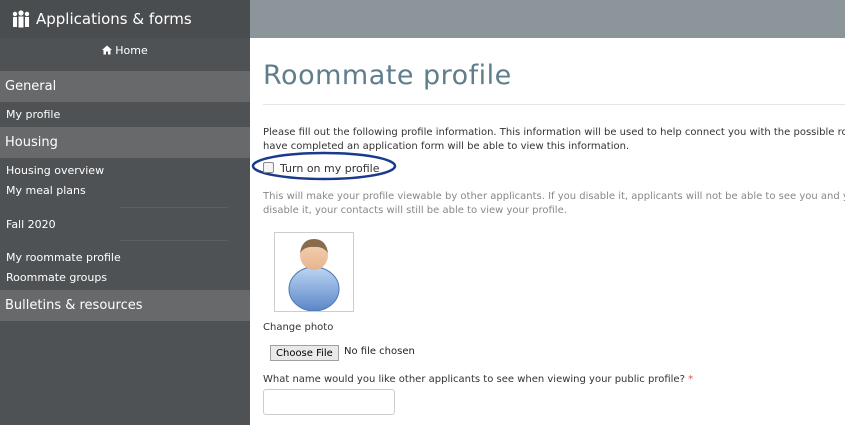 This screenshot has width=845, height=425. I want to click on avatar-icon, so click(314, 275).